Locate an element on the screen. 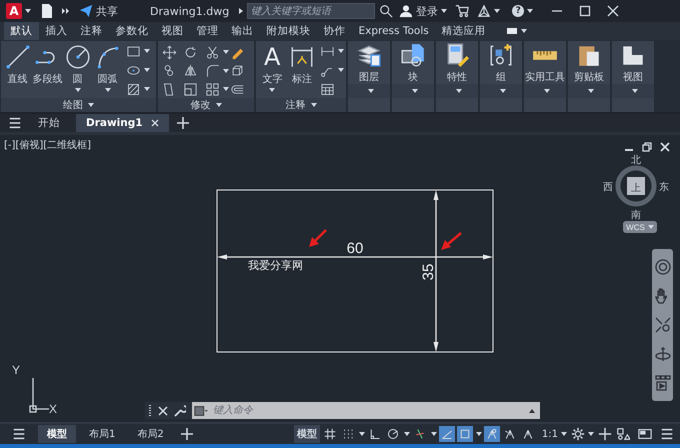 This screenshot has width=680, height=448. ribbon-tab: 附加模块 is located at coordinates (288, 31).